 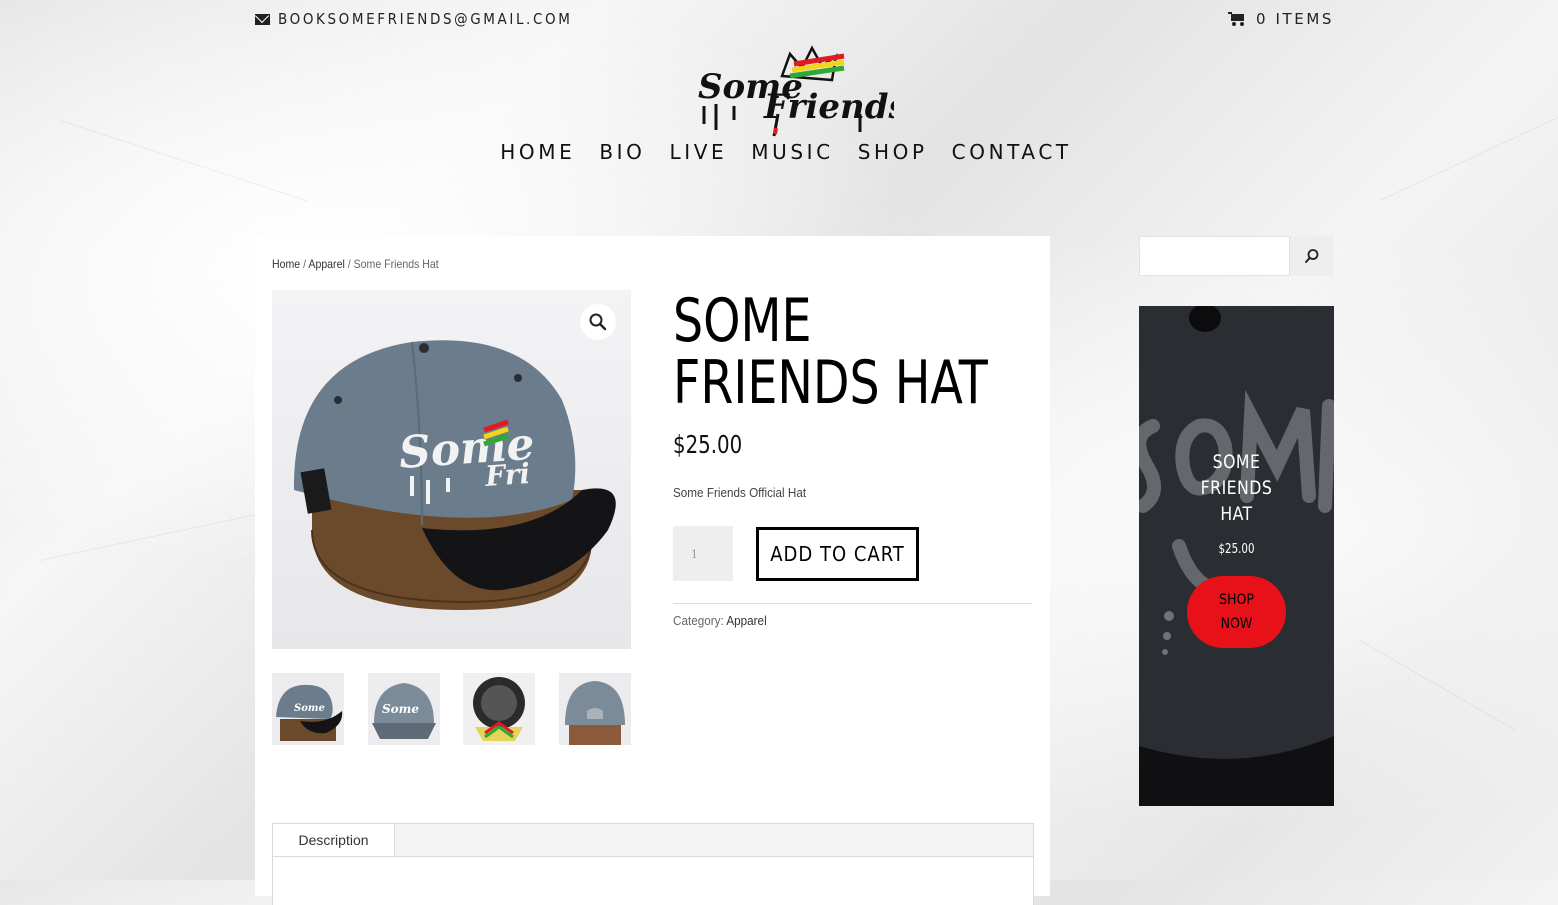 I want to click on site-logo: Some Friends, so click(x=801, y=91).